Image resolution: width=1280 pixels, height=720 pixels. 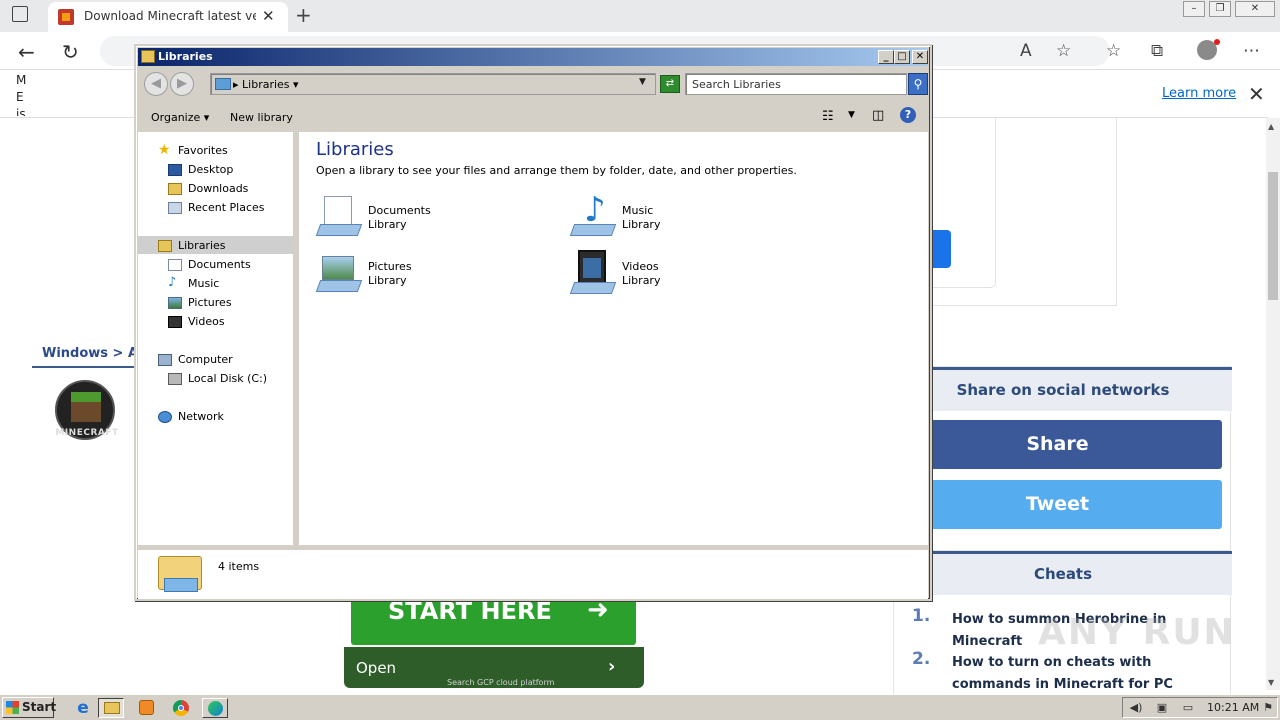 What do you see at coordinates (1233, 707) in the screenshot?
I see `clock: 10:21 AM` at bounding box center [1233, 707].